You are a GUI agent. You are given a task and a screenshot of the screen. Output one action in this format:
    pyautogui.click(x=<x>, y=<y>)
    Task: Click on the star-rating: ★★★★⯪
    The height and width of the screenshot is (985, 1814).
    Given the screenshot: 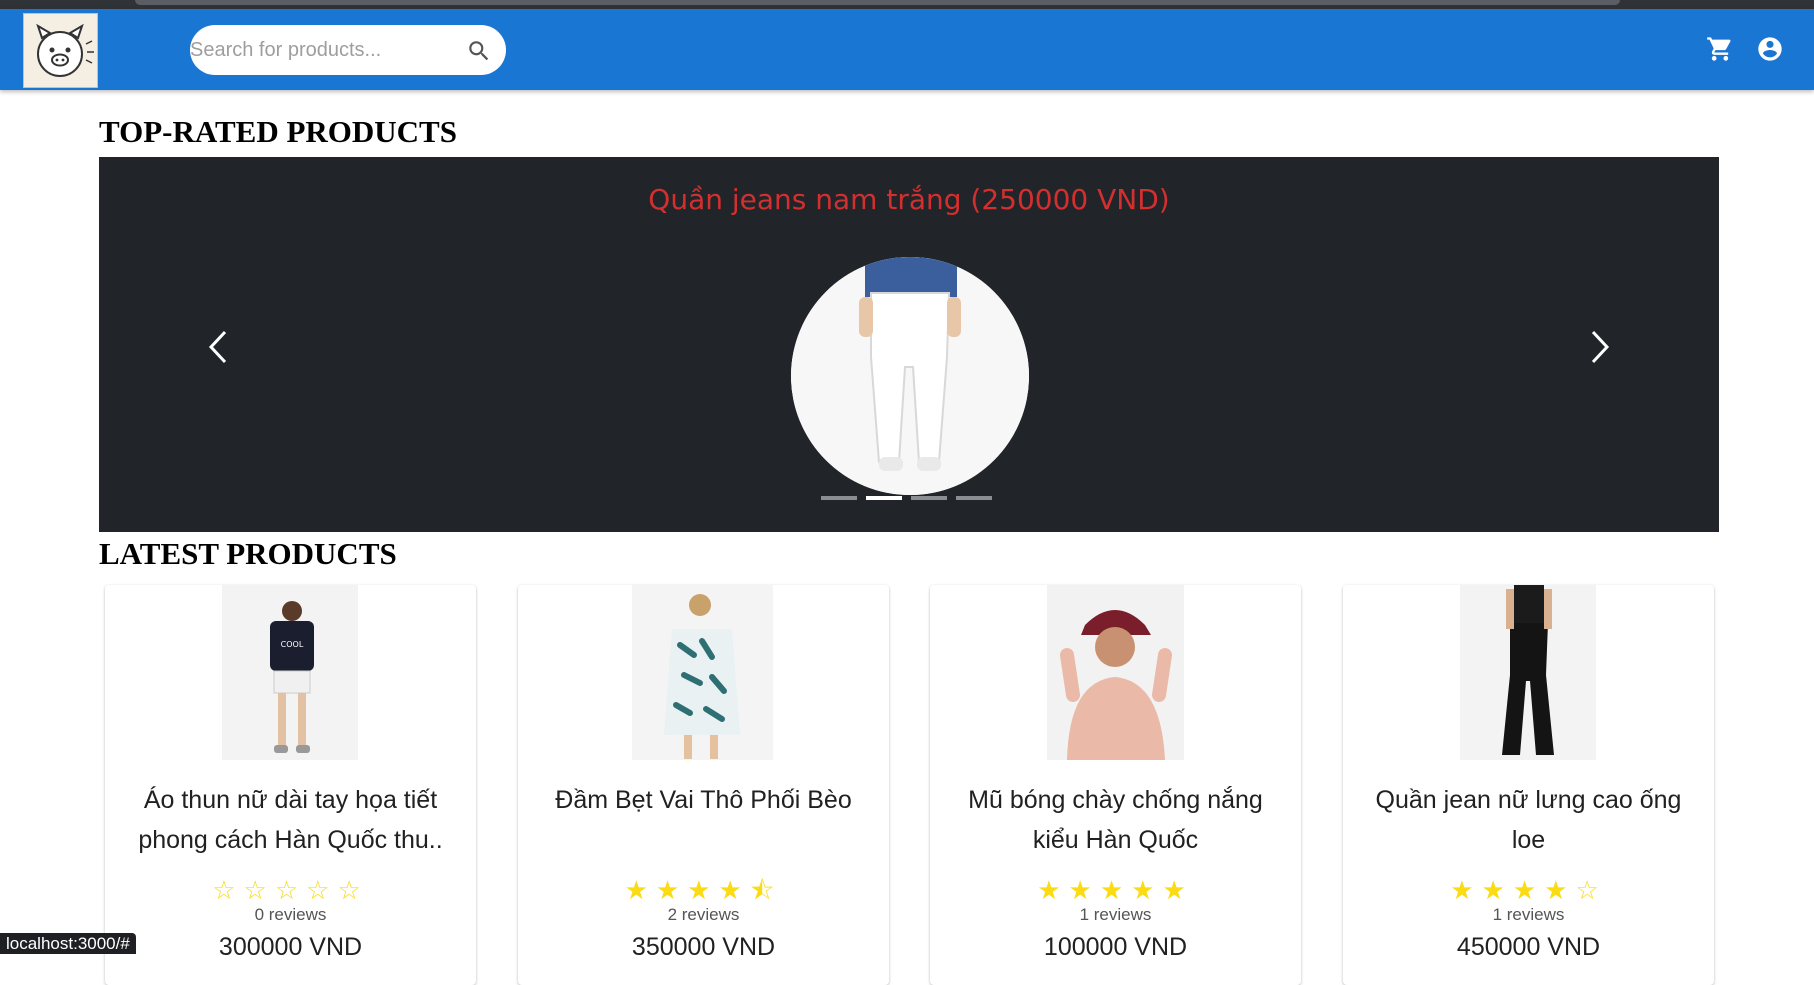 What is the action you would take?
    pyautogui.click(x=703, y=890)
    